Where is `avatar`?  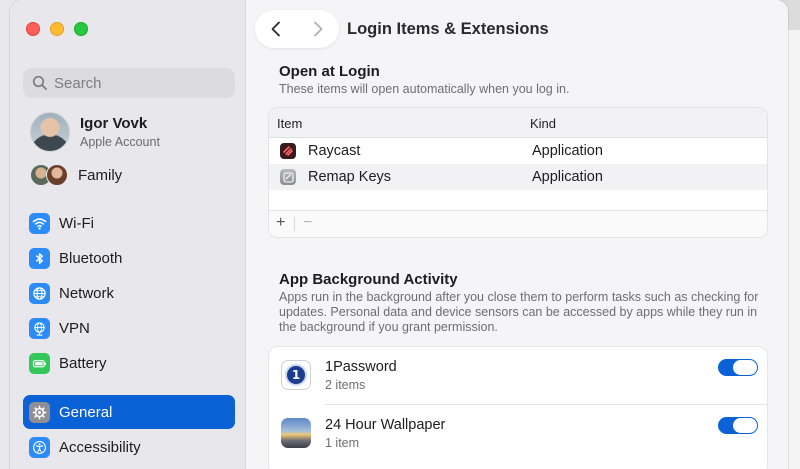 avatar is located at coordinates (50, 132).